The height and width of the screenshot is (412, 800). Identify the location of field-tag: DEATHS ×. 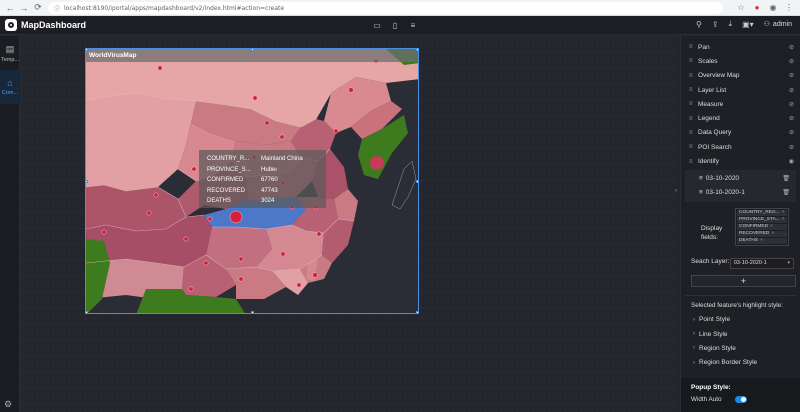
(762, 240).